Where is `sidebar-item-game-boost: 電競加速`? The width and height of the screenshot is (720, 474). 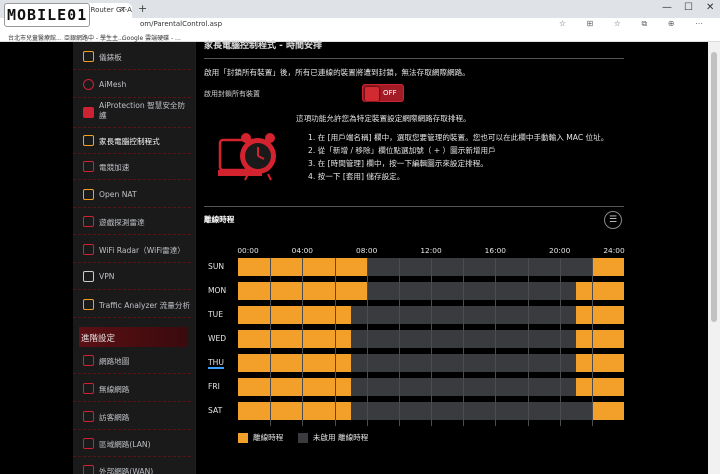
sidebar-item-game-boost: 電競加速 is located at coordinates (132, 167).